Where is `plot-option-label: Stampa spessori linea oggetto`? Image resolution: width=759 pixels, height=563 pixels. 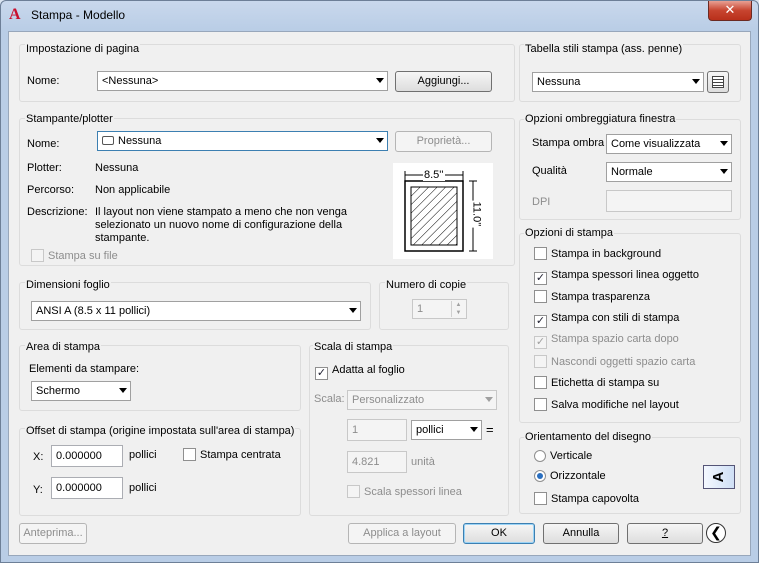 plot-option-label: Stampa spessori linea oggetto is located at coordinates (625, 274).